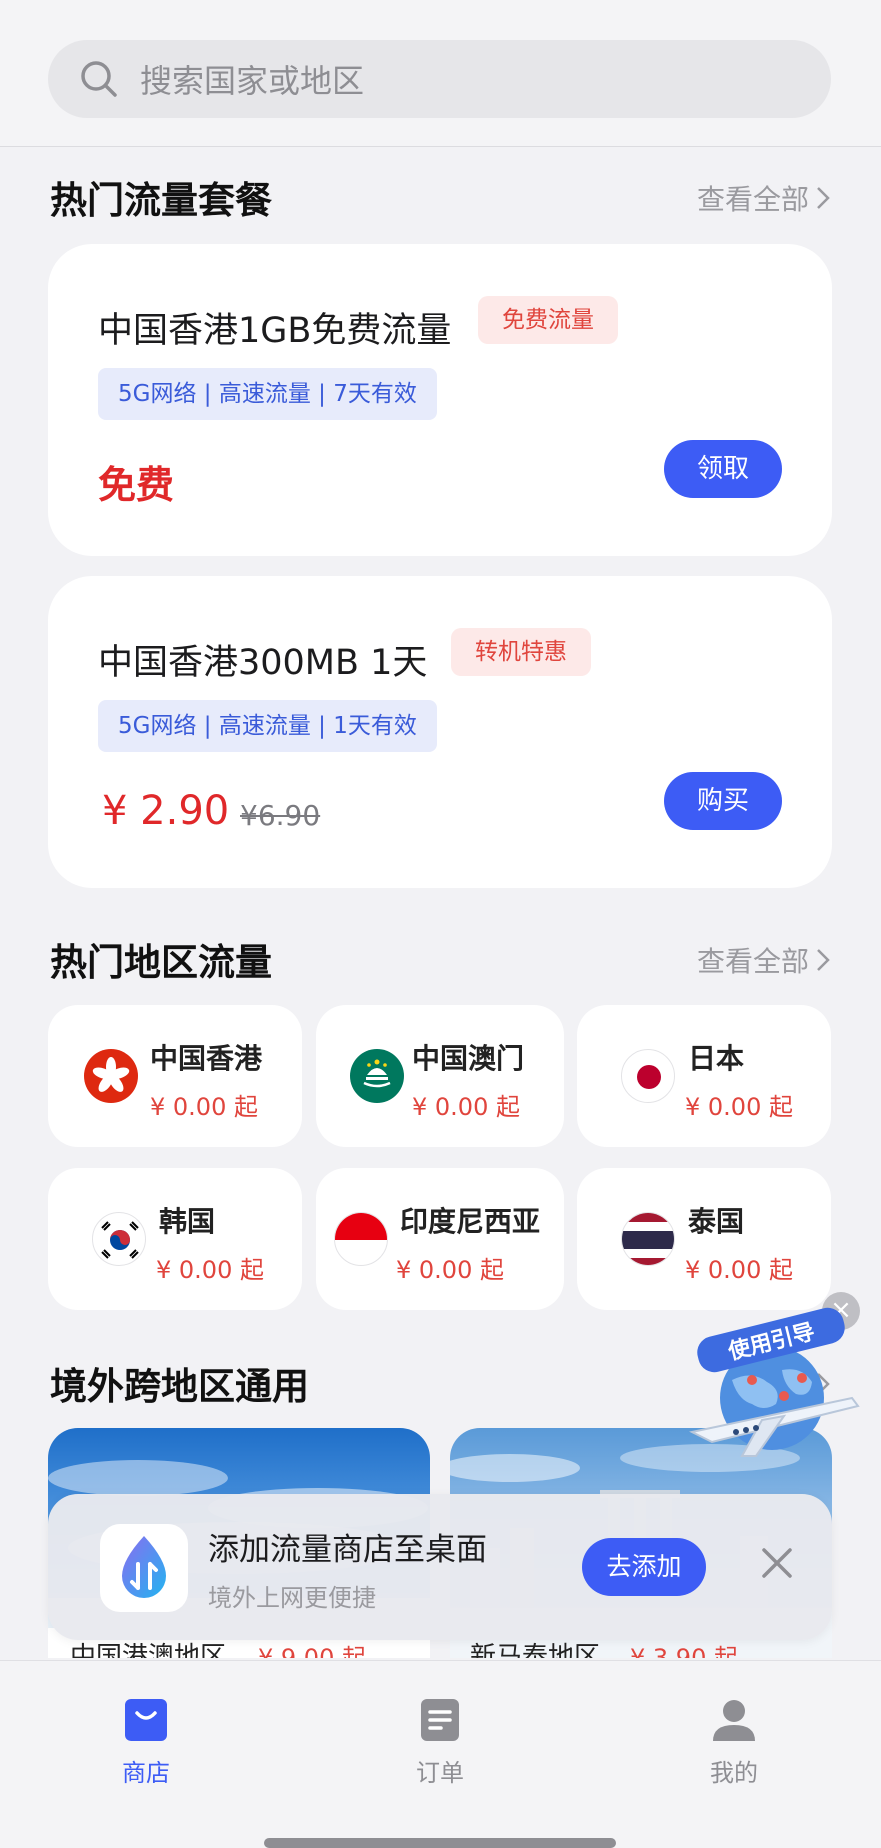 This screenshot has height=1848, width=881. Describe the element at coordinates (716, 1221) in the screenshot. I see `region-name: 泰国` at that location.